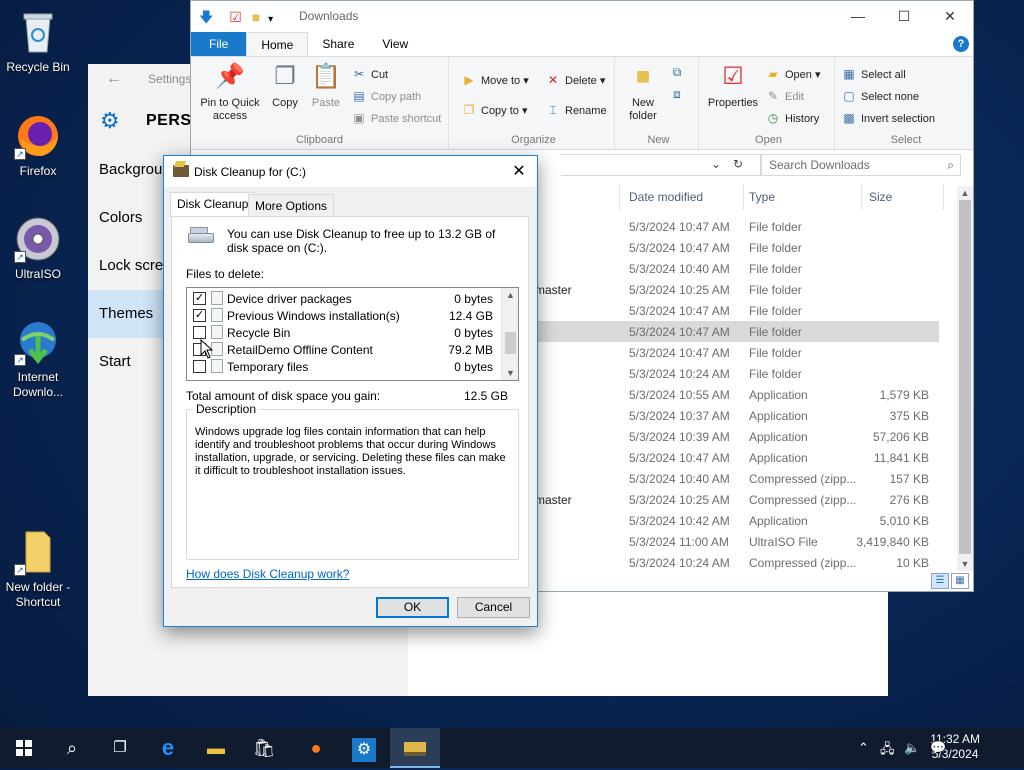 This screenshot has width=1024, height=770. What do you see at coordinates (406, 119) in the screenshot?
I see `paste-shortcut-label: Paste shortcut` at bounding box center [406, 119].